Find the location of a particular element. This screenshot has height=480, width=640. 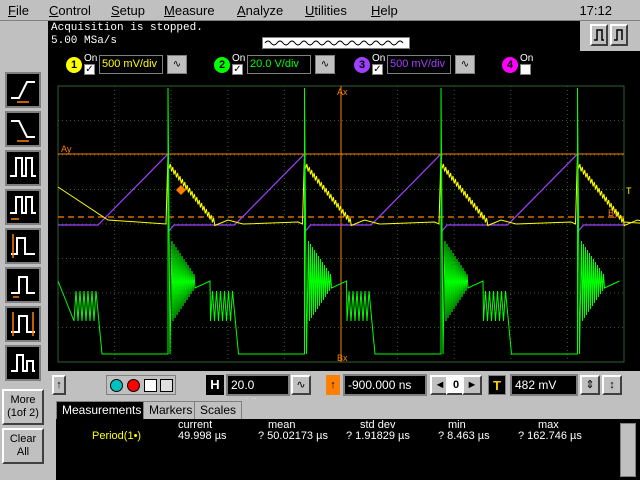

trigger-level-button: ⇕ is located at coordinates (590, 385).